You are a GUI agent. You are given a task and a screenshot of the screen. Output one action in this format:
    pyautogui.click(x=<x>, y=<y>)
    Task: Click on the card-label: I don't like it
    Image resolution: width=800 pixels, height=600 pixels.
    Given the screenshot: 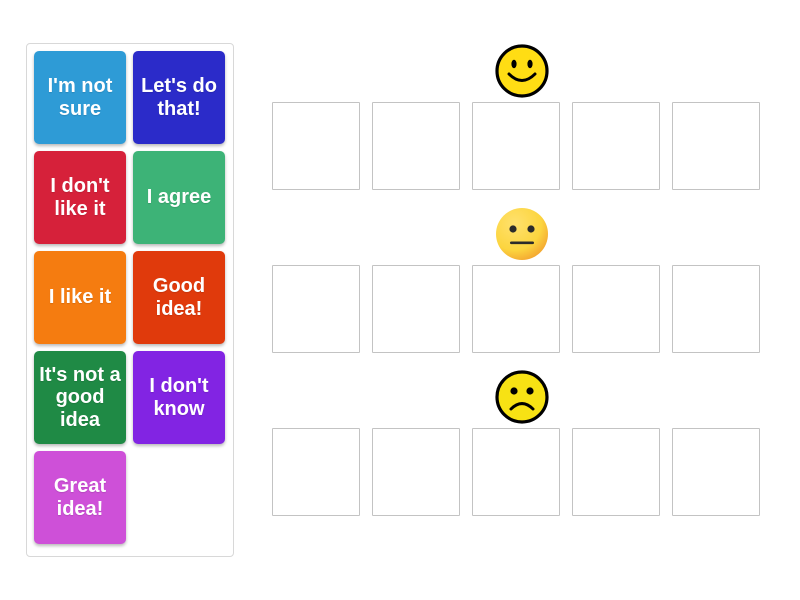 What is the action you would take?
    pyautogui.click(x=80, y=197)
    